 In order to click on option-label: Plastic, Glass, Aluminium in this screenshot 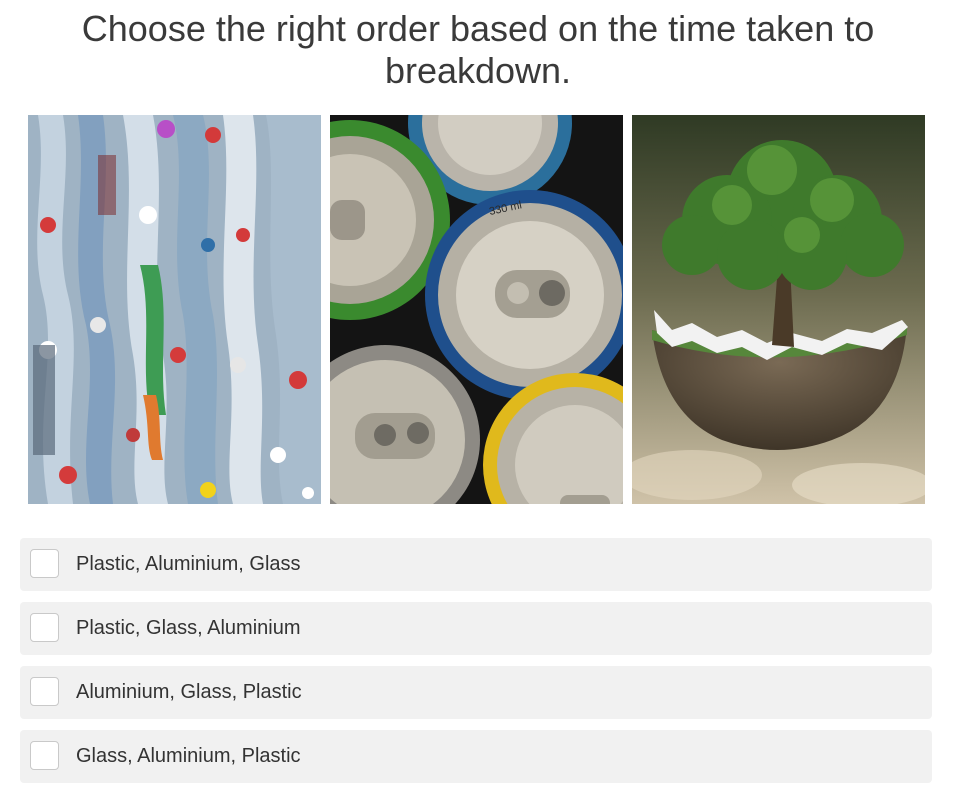, I will do `click(188, 628)`.